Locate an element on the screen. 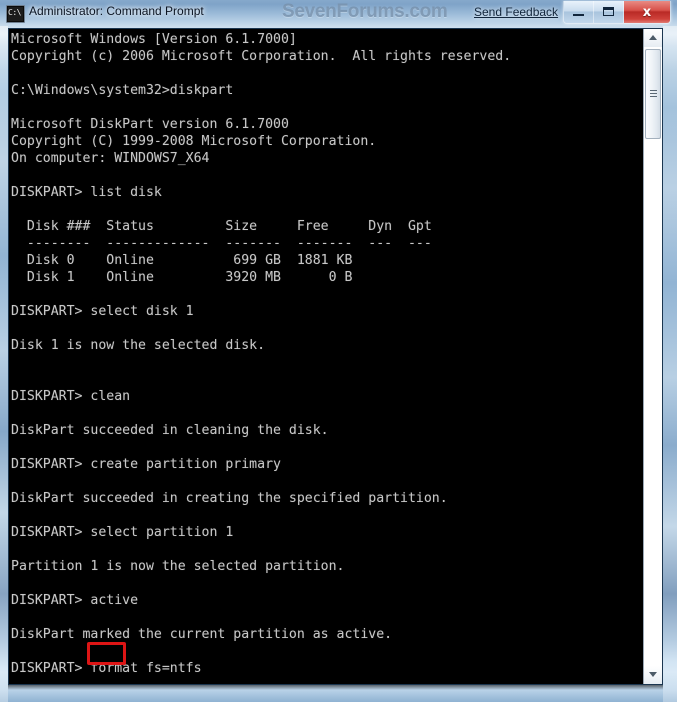 This screenshot has height=702, width=677. chevron-down-icon is located at coordinates (653, 674).